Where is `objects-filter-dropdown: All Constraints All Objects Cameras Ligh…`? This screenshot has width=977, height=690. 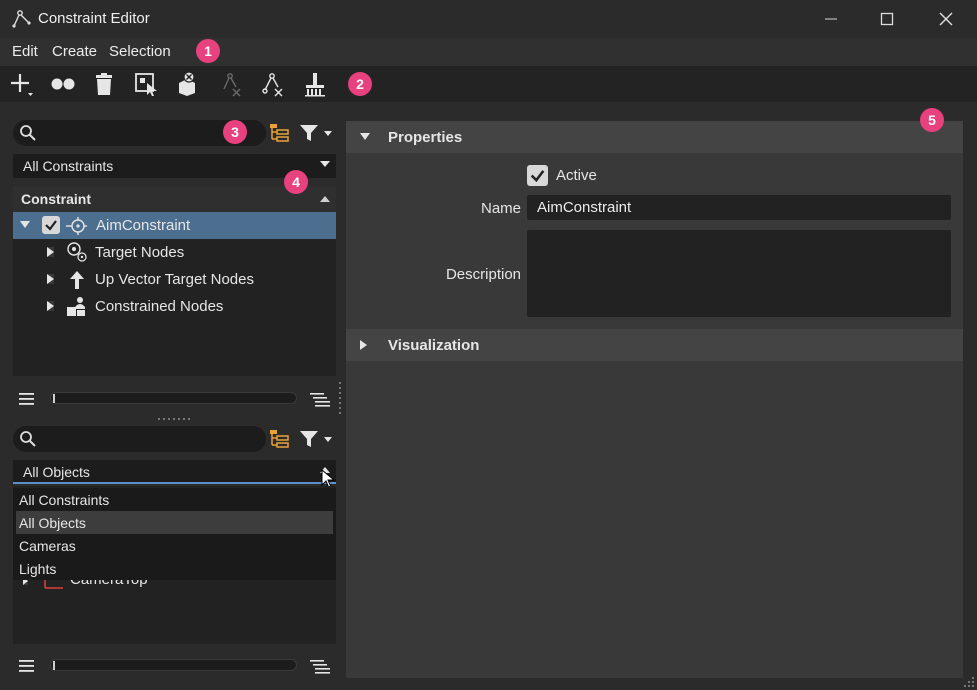
objects-filter-dropdown: All Constraints All Objects Cameras Ligh… is located at coordinates (174, 534).